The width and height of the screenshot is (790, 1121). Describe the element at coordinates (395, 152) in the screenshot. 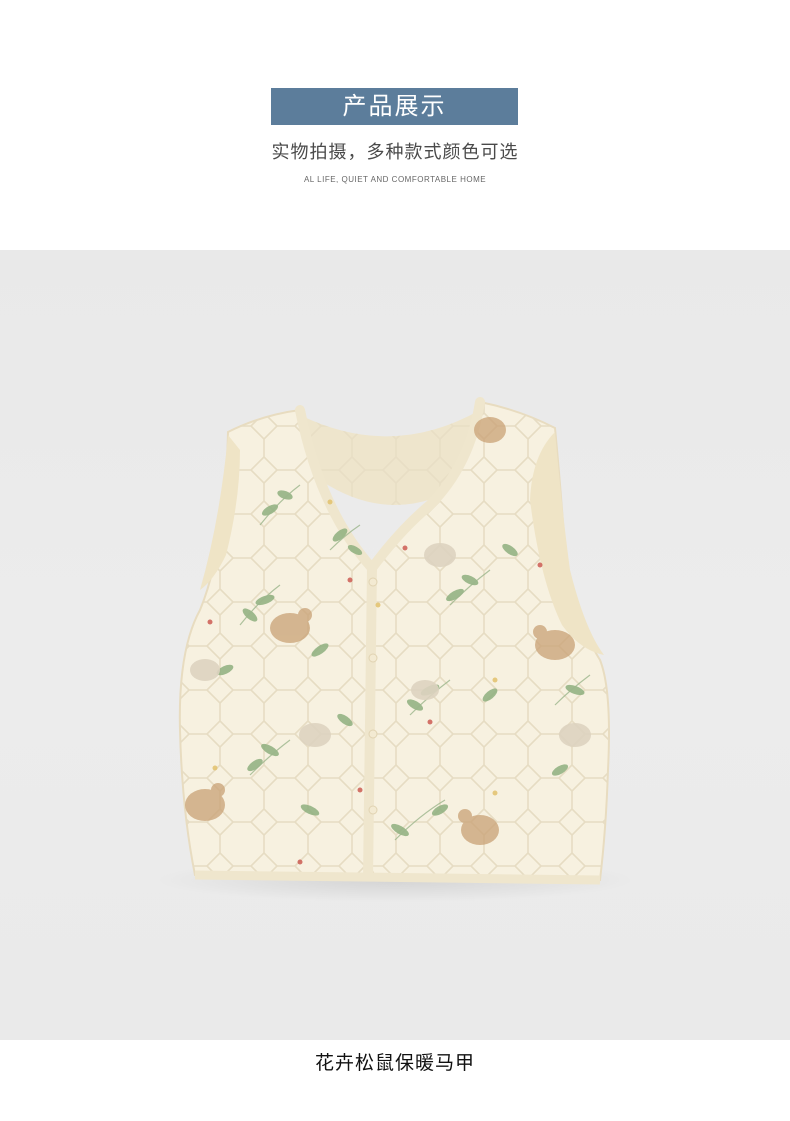

I see `section-subtitle: 实物拍摄，多种款式颜色可选` at that location.